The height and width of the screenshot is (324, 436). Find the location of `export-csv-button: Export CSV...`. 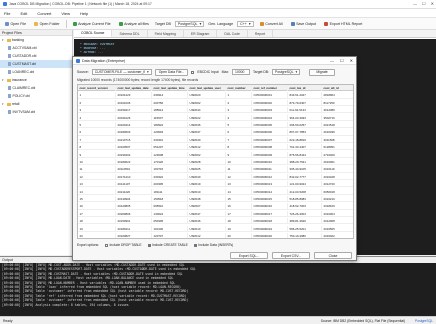

export-csv-button: Export CSV... is located at coordinates (291, 255).